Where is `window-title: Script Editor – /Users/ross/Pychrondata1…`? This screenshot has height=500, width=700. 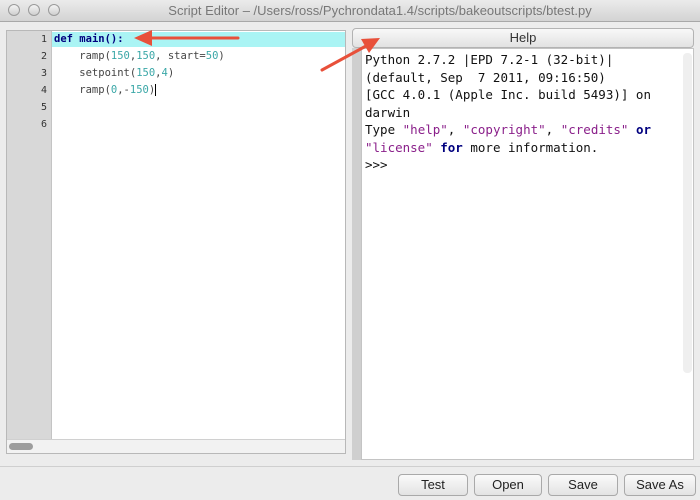 window-title: Script Editor – /Users/ross/Pychrondata1… is located at coordinates (380, 10).